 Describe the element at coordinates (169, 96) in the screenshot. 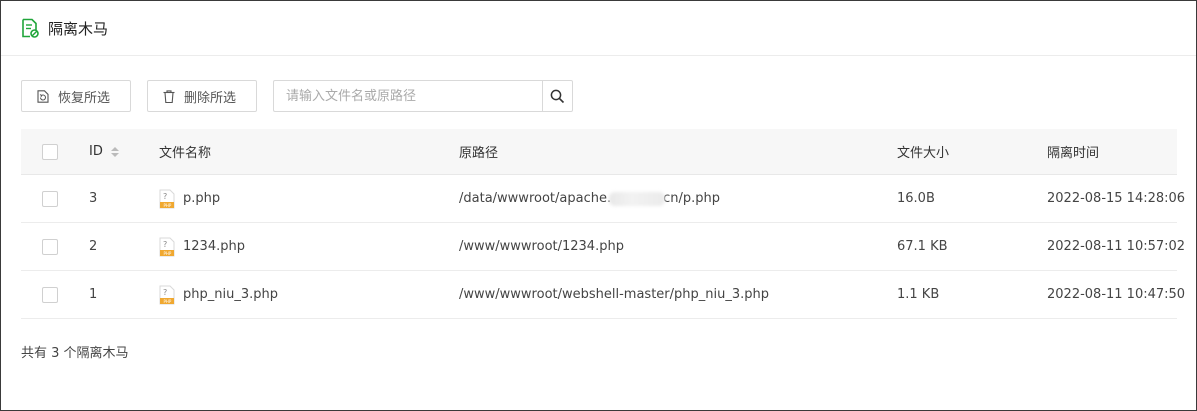

I see `trash-icon` at that location.